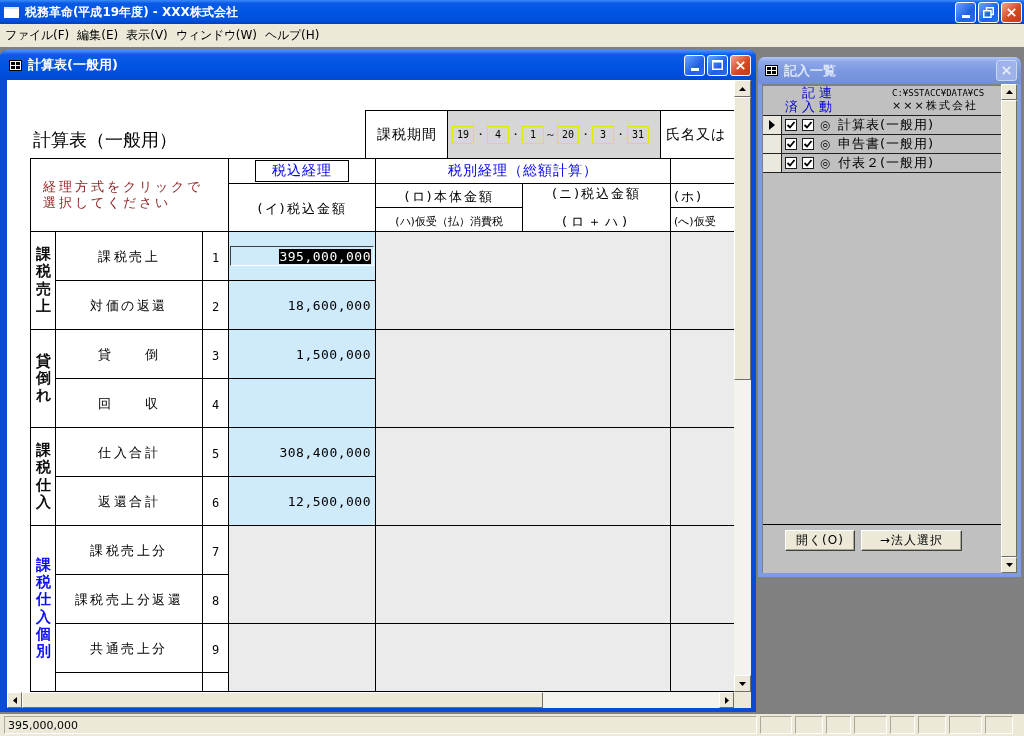 This screenshot has width=1024, height=736. What do you see at coordinates (129, 550) in the screenshot?
I see `row-label: 課税売上分` at bounding box center [129, 550].